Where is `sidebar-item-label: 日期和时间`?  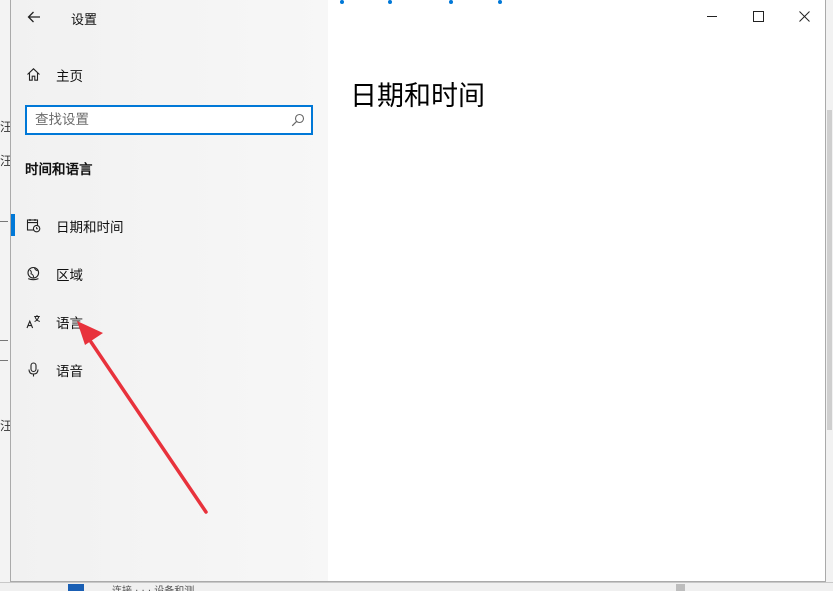 sidebar-item-label: 日期和时间 is located at coordinates (90, 228).